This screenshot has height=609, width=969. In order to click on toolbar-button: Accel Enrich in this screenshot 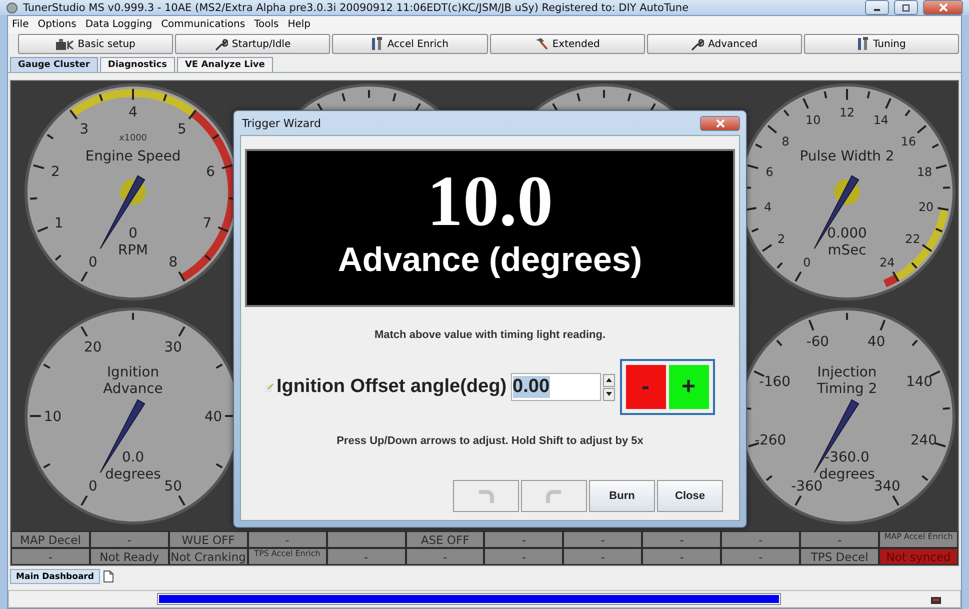, I will do `click(410, 44)`.